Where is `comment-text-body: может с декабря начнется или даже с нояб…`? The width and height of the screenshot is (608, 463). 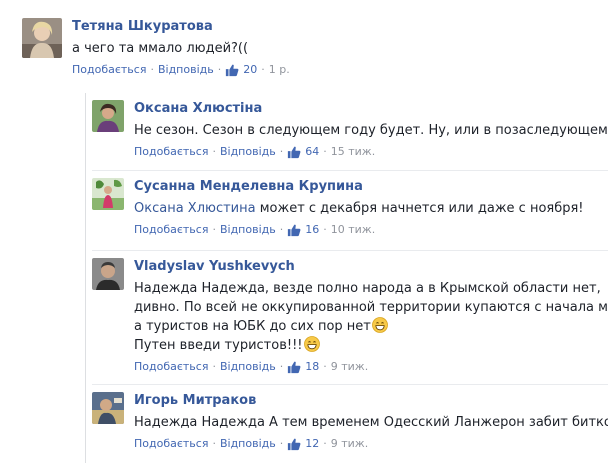 comment-text-body: может с декабря начнется или даже с нояб… is located at coordinates (419, 208).